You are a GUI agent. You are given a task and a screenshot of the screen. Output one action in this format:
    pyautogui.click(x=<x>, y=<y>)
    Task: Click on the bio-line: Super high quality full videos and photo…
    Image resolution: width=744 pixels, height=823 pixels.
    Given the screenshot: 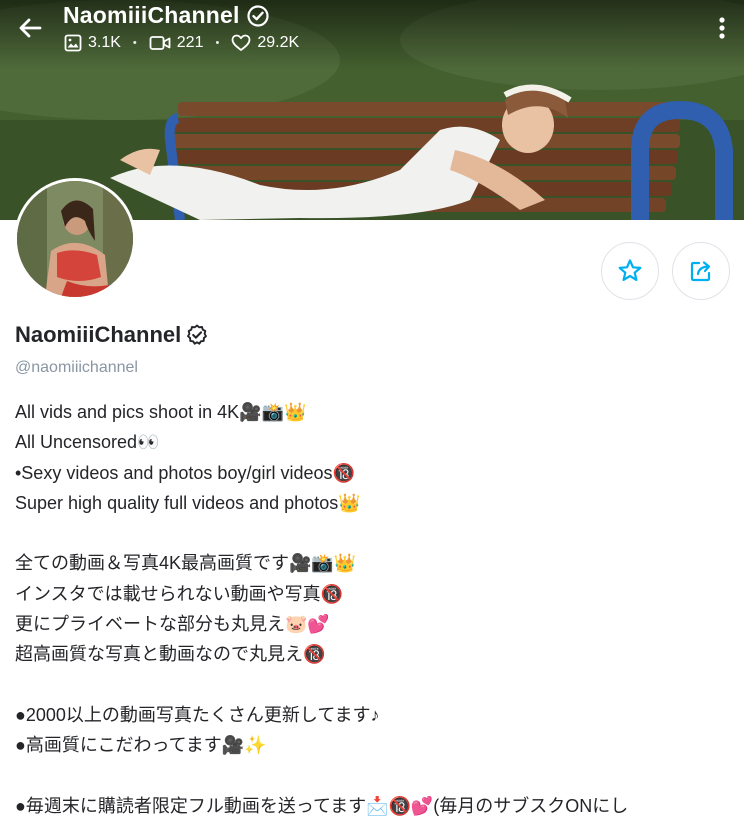 What is the action you would take?
    pyautogui.click(x=188, y=502)
    